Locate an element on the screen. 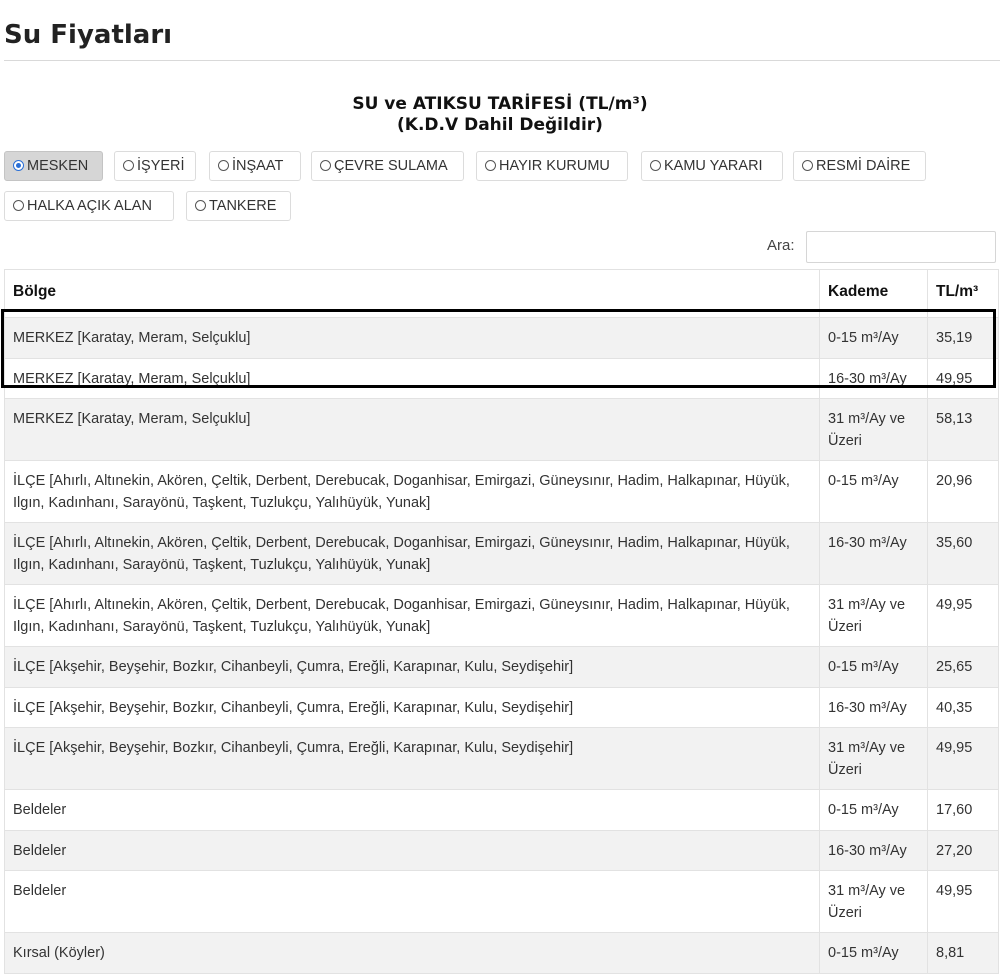  filter-label: TANKERE is located at coordinates (243, 206).